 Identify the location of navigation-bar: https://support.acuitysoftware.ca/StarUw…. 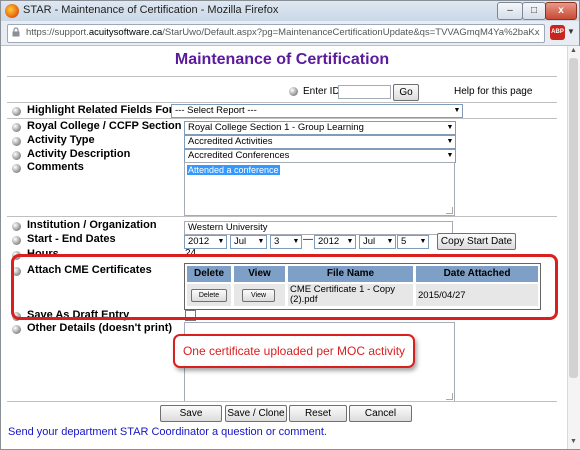
(290, 33).